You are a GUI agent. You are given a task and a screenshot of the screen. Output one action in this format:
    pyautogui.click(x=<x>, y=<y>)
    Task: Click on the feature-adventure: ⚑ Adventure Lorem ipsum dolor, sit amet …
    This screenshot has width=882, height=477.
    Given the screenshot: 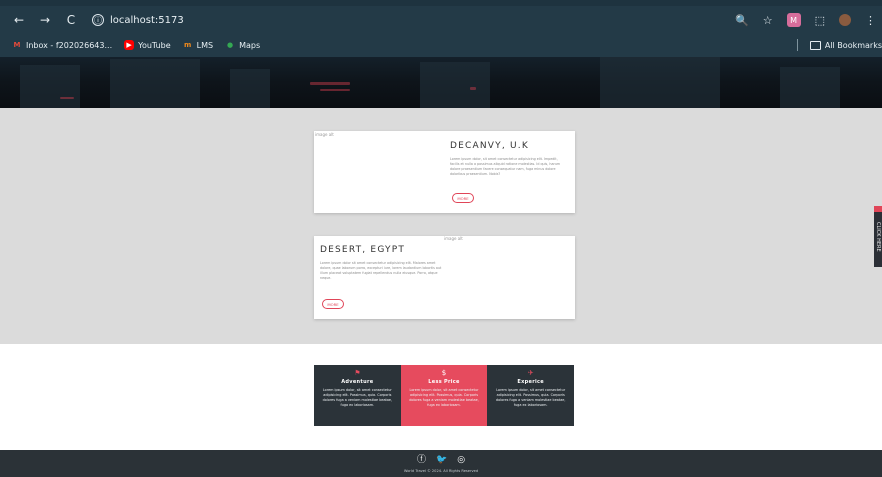 What is the action you would take?
    pyautogui.click(x=357, y=395)
    